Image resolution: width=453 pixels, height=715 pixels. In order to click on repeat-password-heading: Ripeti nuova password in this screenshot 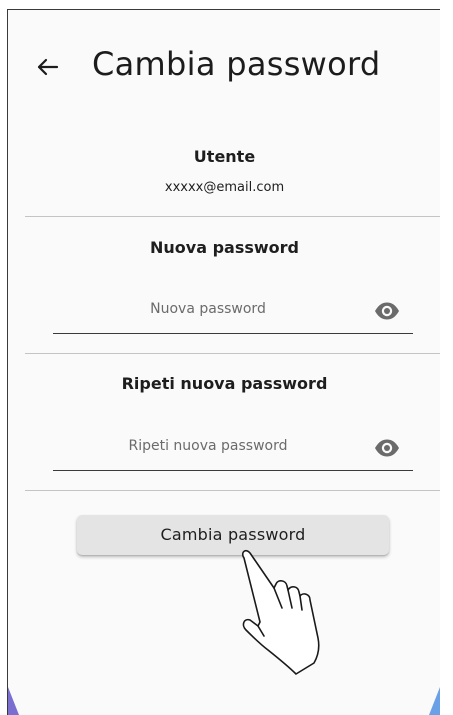, I will do `click(224, 383)`.